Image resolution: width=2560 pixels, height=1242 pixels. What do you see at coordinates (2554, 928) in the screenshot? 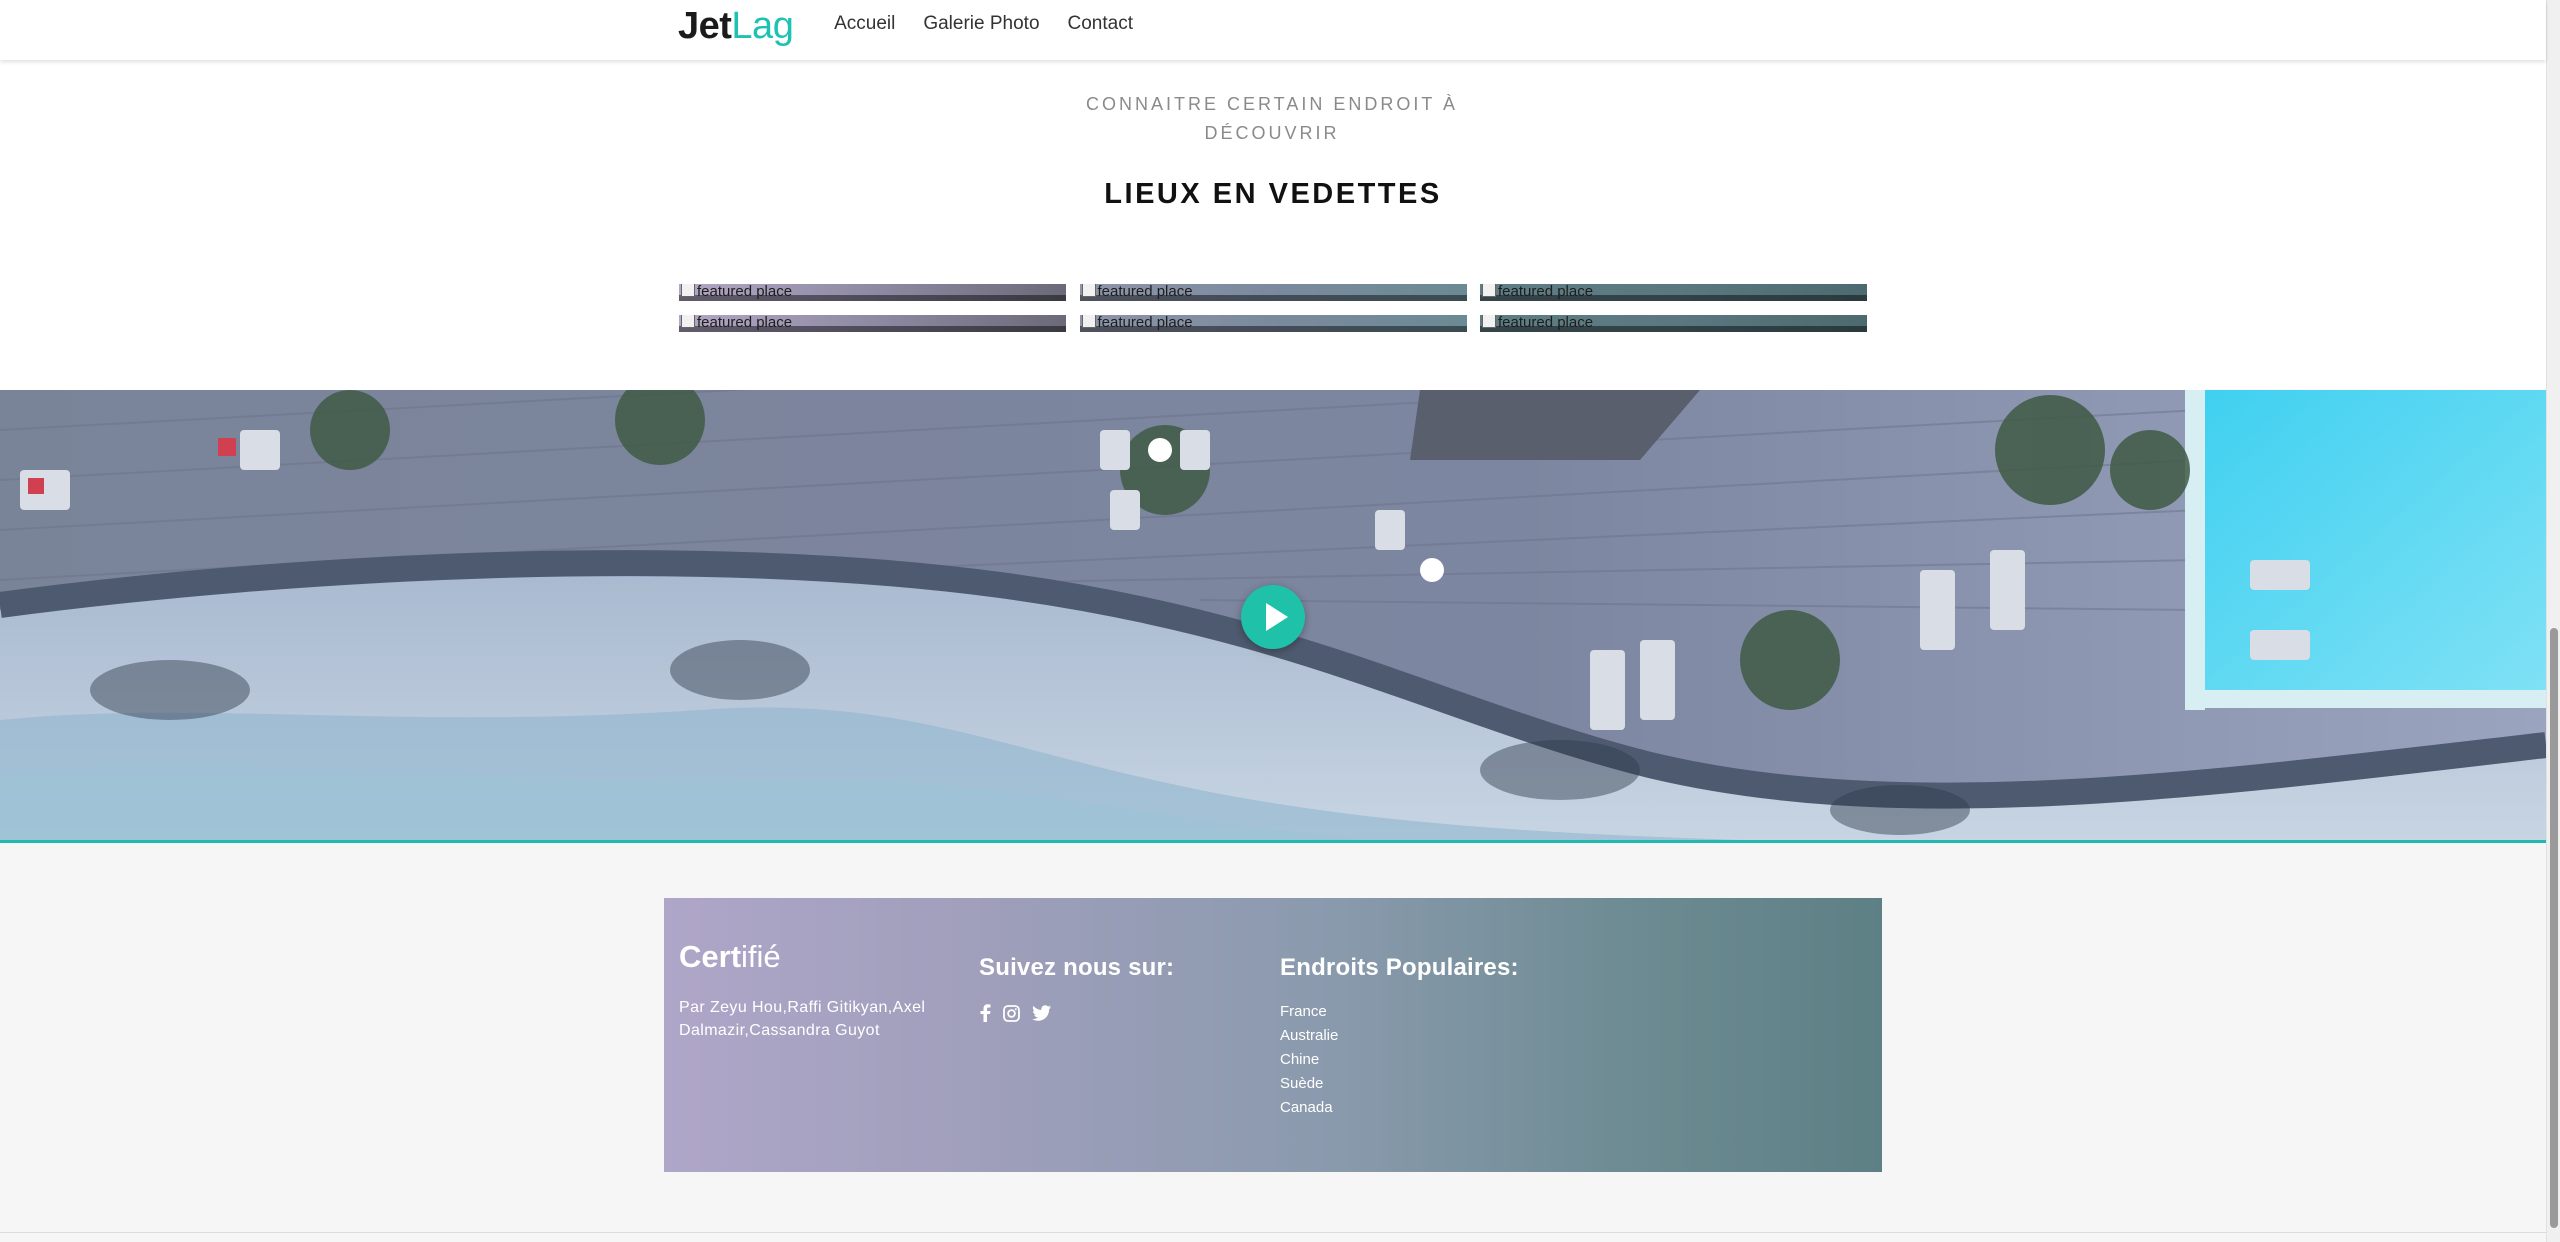
I see `scrollbar-thumb` at bounding box center [2554, 928].